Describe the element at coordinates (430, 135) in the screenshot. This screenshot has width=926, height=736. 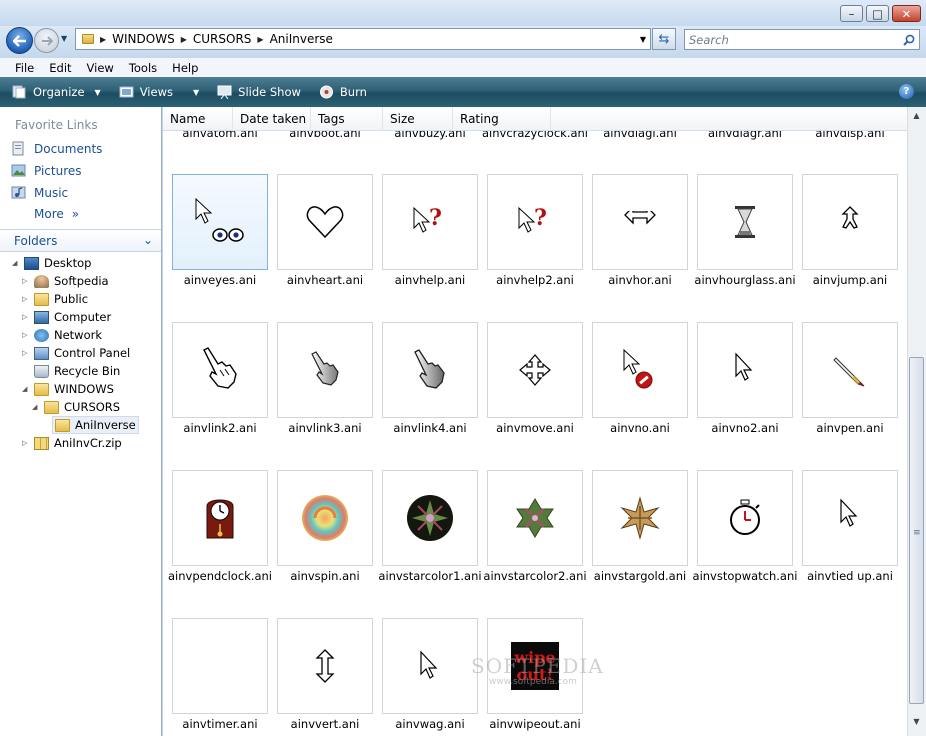
I see `file-label: ainvbuzy.ani` at that location.